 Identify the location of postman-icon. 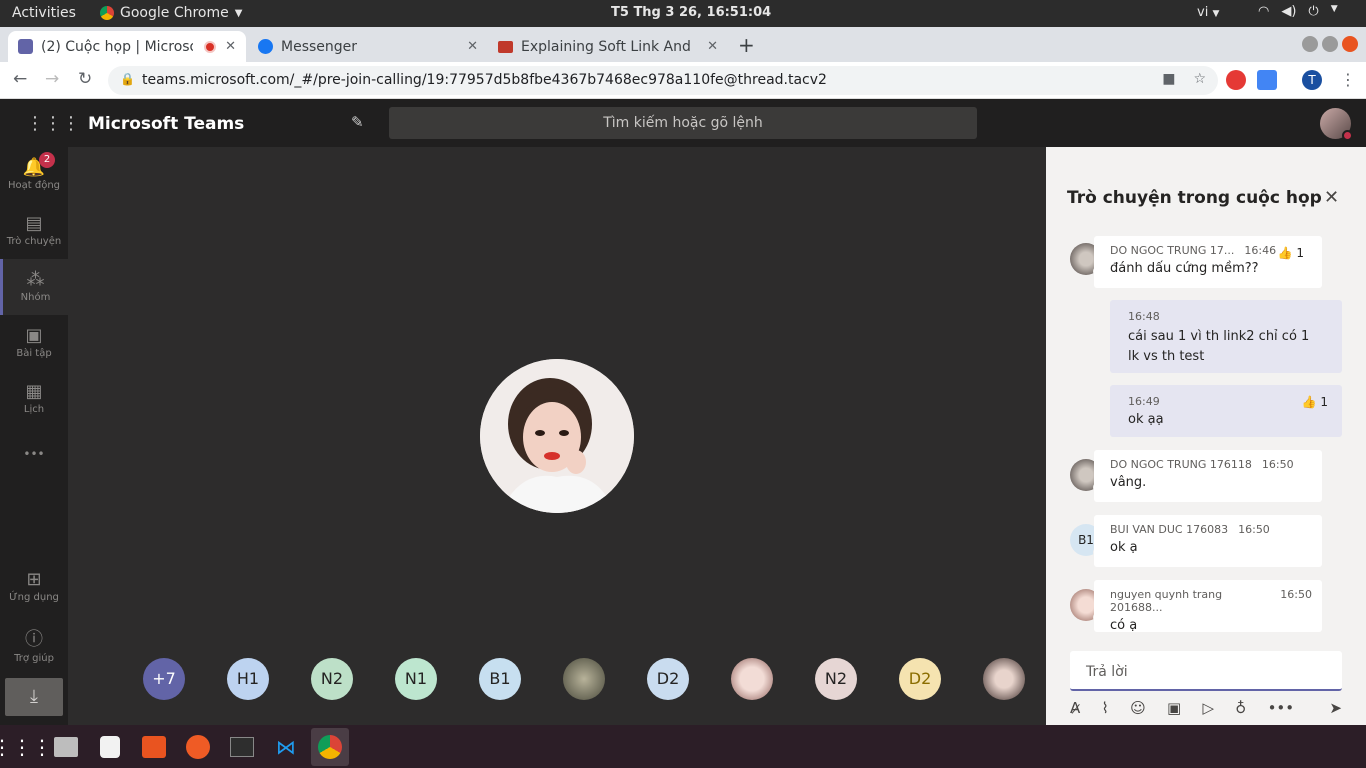
(198, 747).